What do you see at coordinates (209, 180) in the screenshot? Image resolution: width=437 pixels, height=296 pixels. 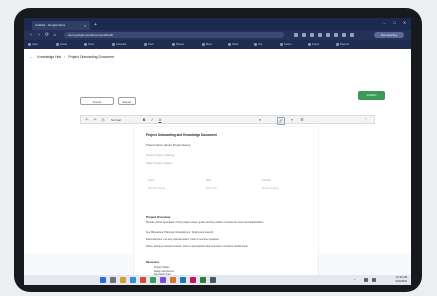 I see `table-header: Role` at bounding box center [209, 180].